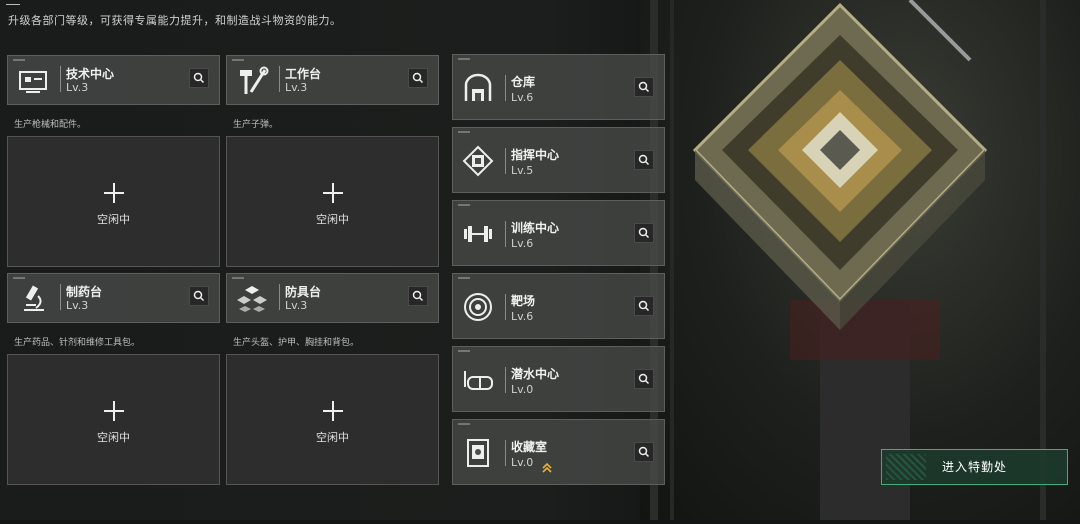 Image resolution: width=1080 pixels, height=524 pixels. I want to click on diving-mask-icon, so click(478, 380).